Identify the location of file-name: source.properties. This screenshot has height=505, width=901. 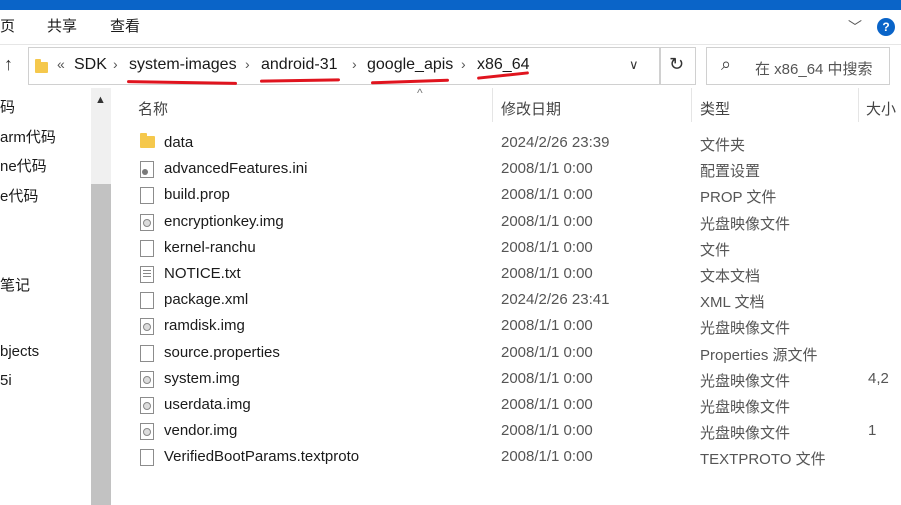
(222, 352).